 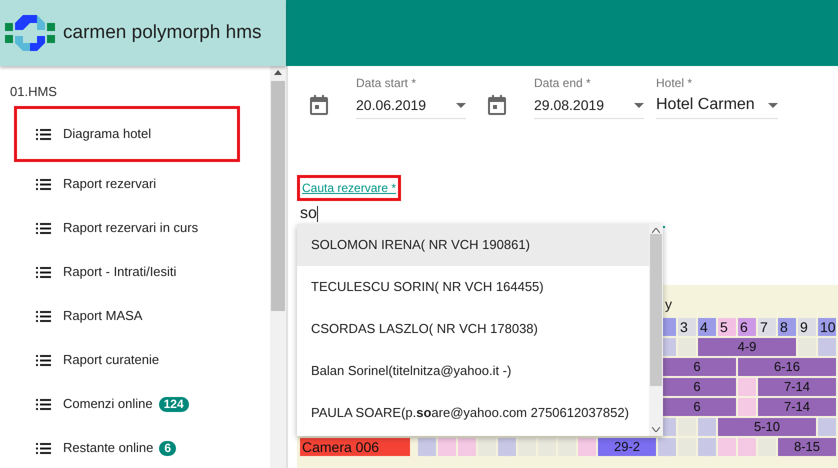 What do you see at coordinates (668, 304) in the screenshot?
I see `calendar-title: y` at bounding box center [668, 304].